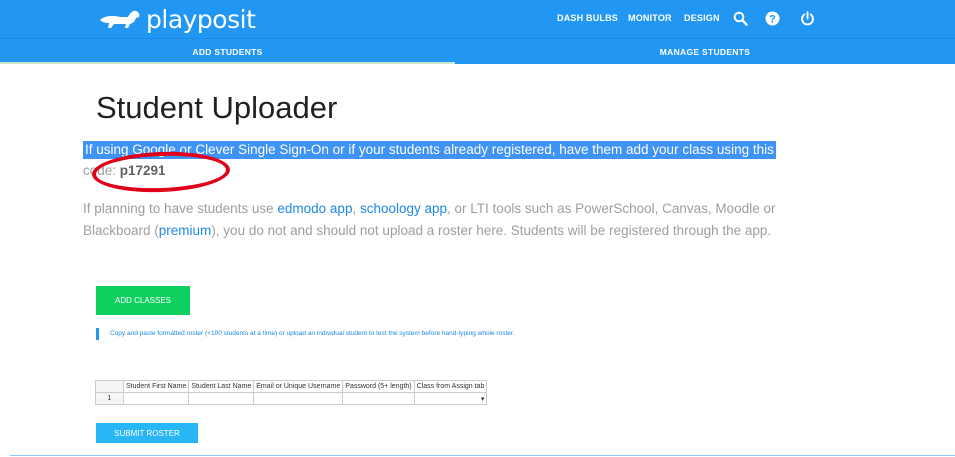 This screenshot has width=955, height=457. I want to click on col-last-name: Student Last Name, so click(221, 386).